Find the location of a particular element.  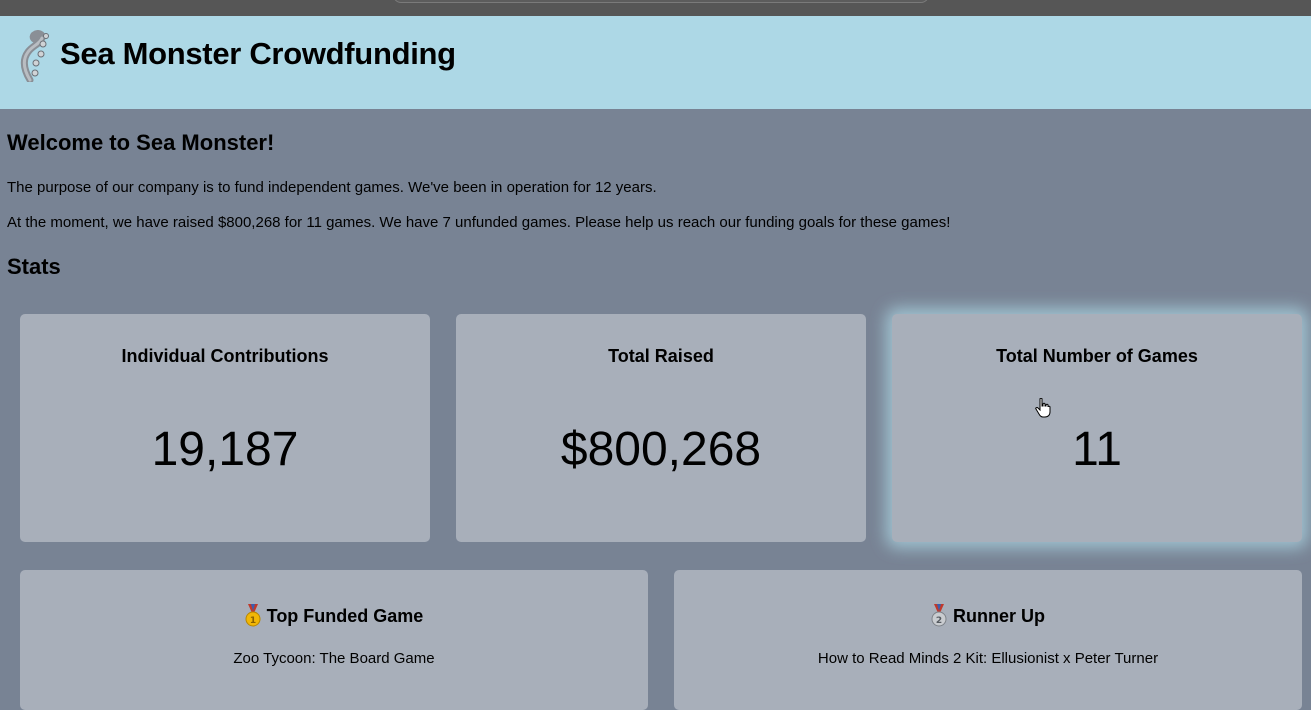

gold-medal-icon: 1 is located at coordinates (253, 616).